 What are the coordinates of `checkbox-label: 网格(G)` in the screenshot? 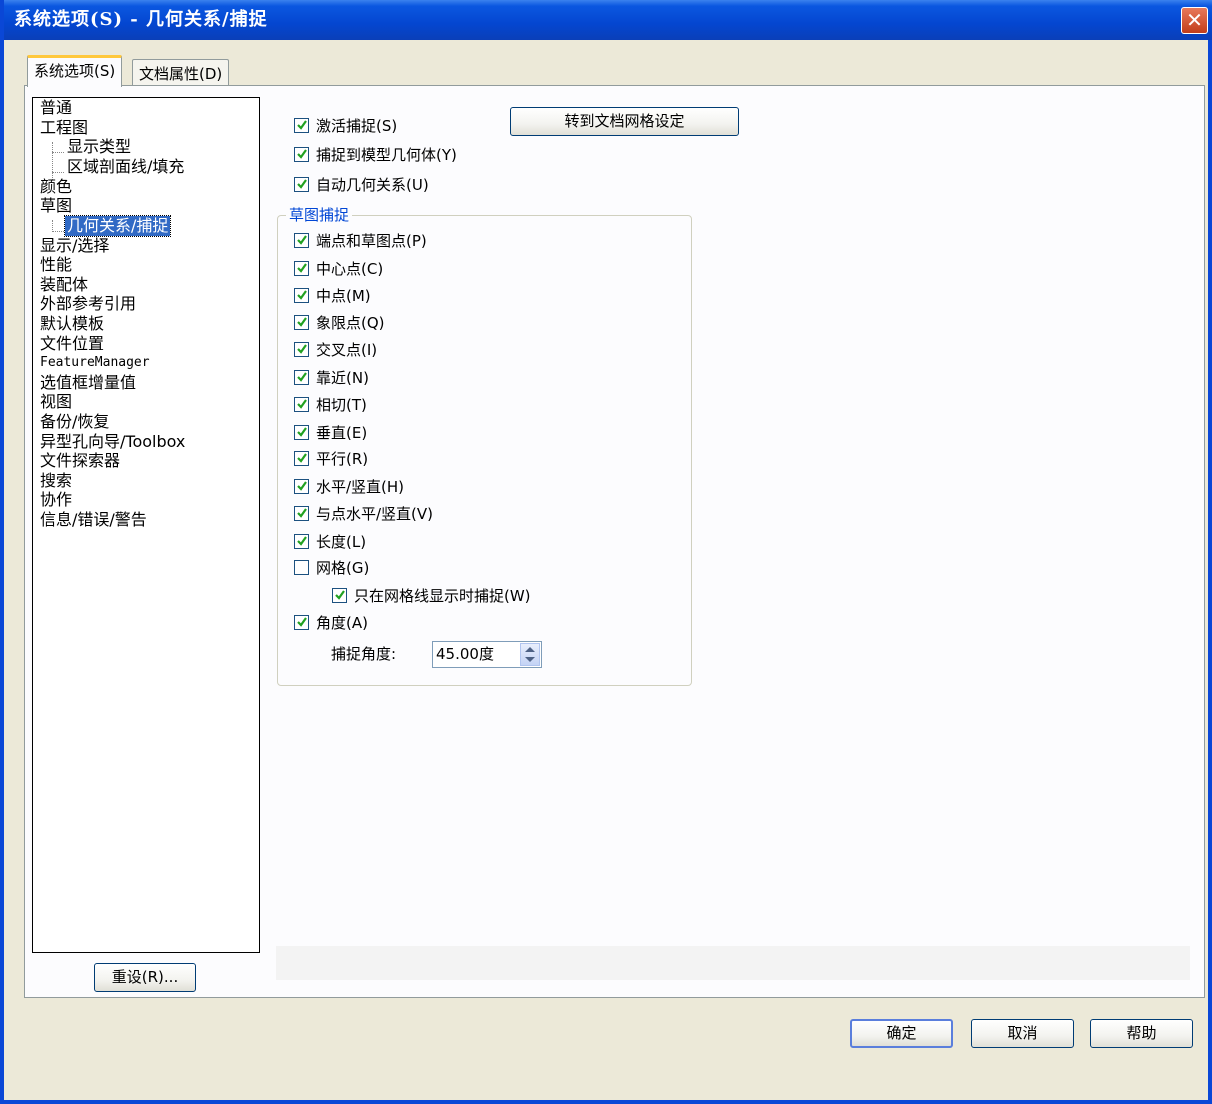 It's located at (343, 568).